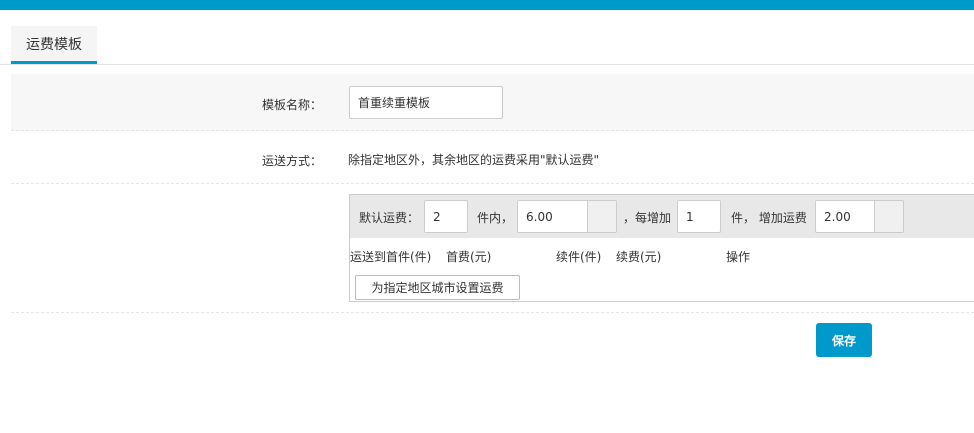 The height and width of the screenshot is (433, 974). Describe the element at coordinates (844, 340) in the screenshot. I see `save-button: 保存` at that location.